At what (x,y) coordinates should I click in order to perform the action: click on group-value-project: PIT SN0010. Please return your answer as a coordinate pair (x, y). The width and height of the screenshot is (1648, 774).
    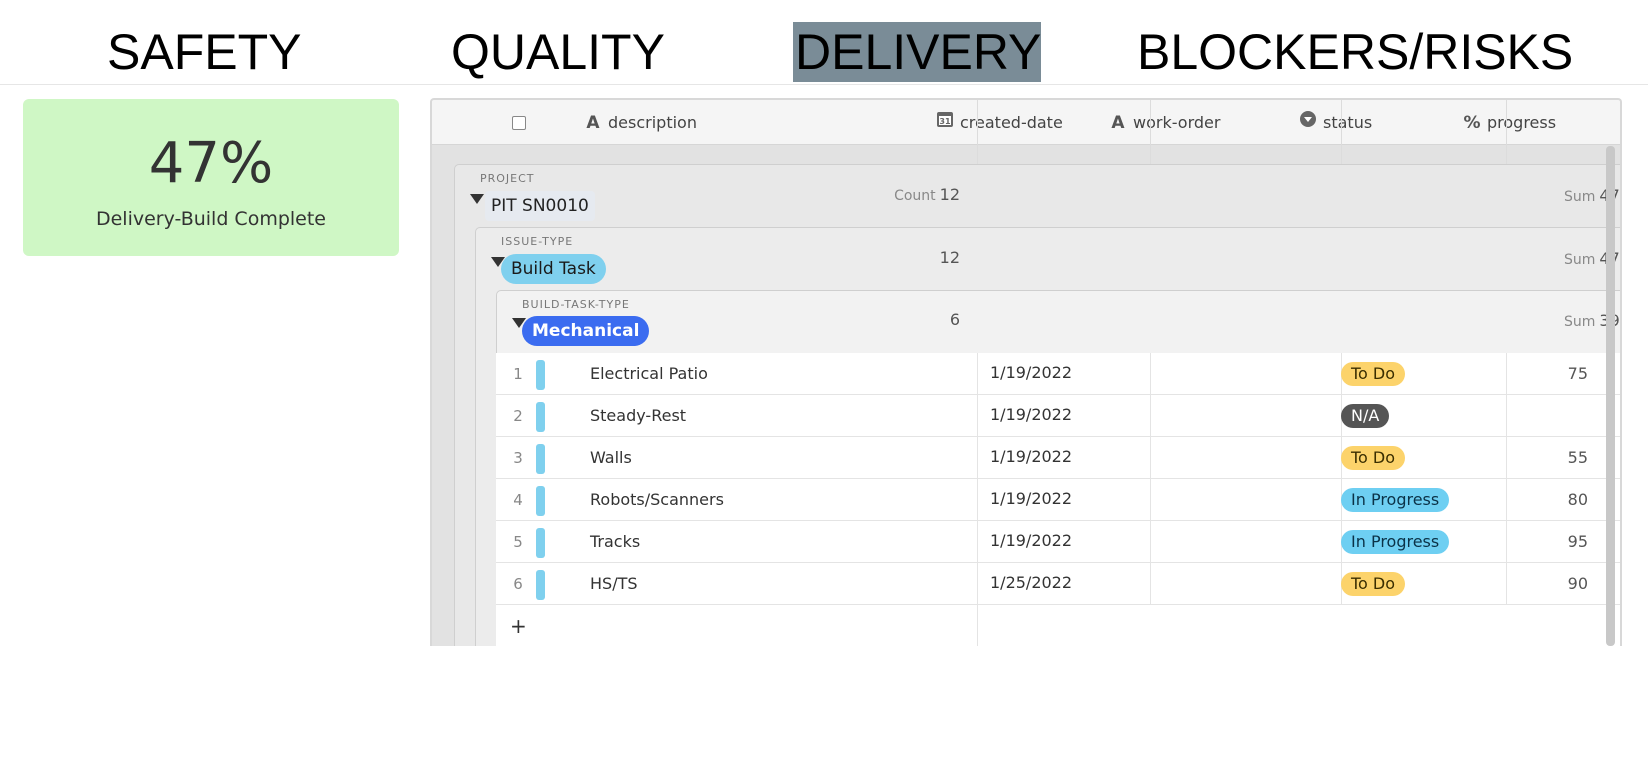
    Looking at the image, I should click on (540, 206).